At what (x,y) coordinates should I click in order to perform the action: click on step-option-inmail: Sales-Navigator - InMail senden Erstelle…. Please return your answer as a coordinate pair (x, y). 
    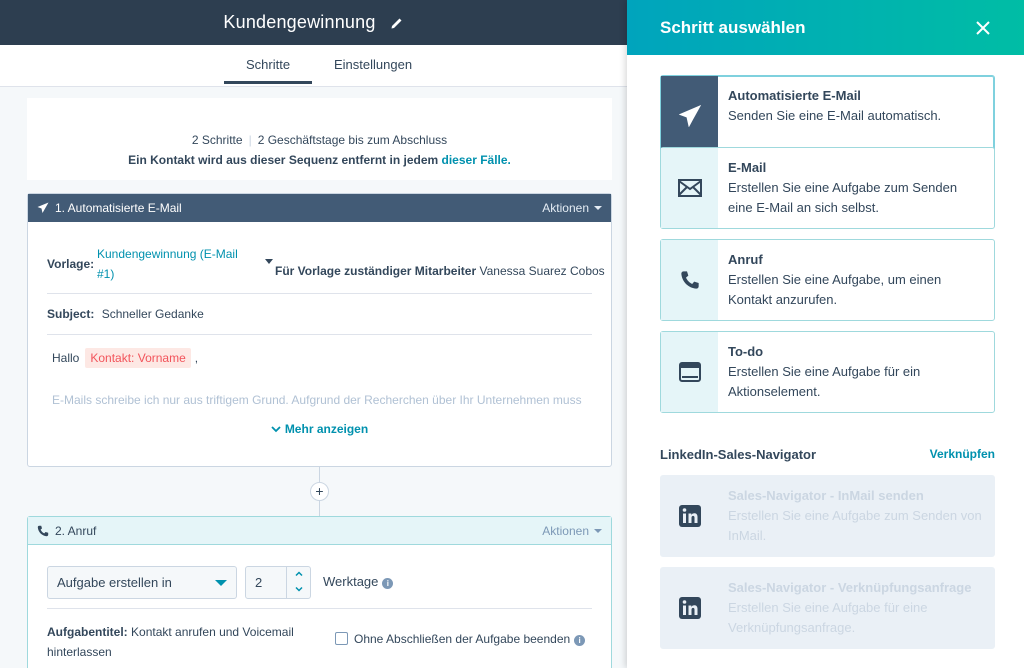
    Looking at the image, I should click on (827, 516).